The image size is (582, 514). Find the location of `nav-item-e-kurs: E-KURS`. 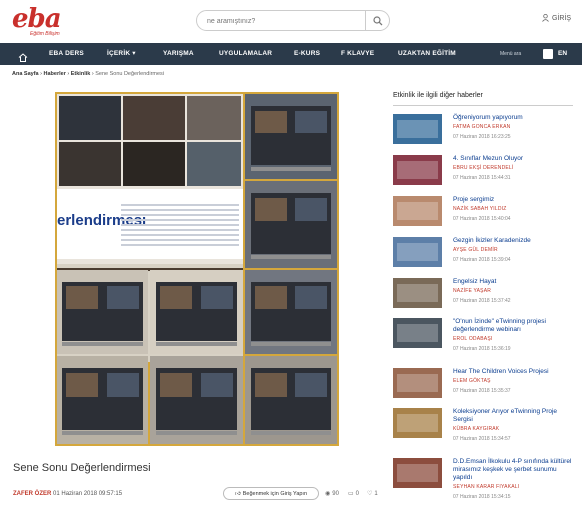

nav-item-e-kurs: E-KURS is located at coordinates (307, 54).